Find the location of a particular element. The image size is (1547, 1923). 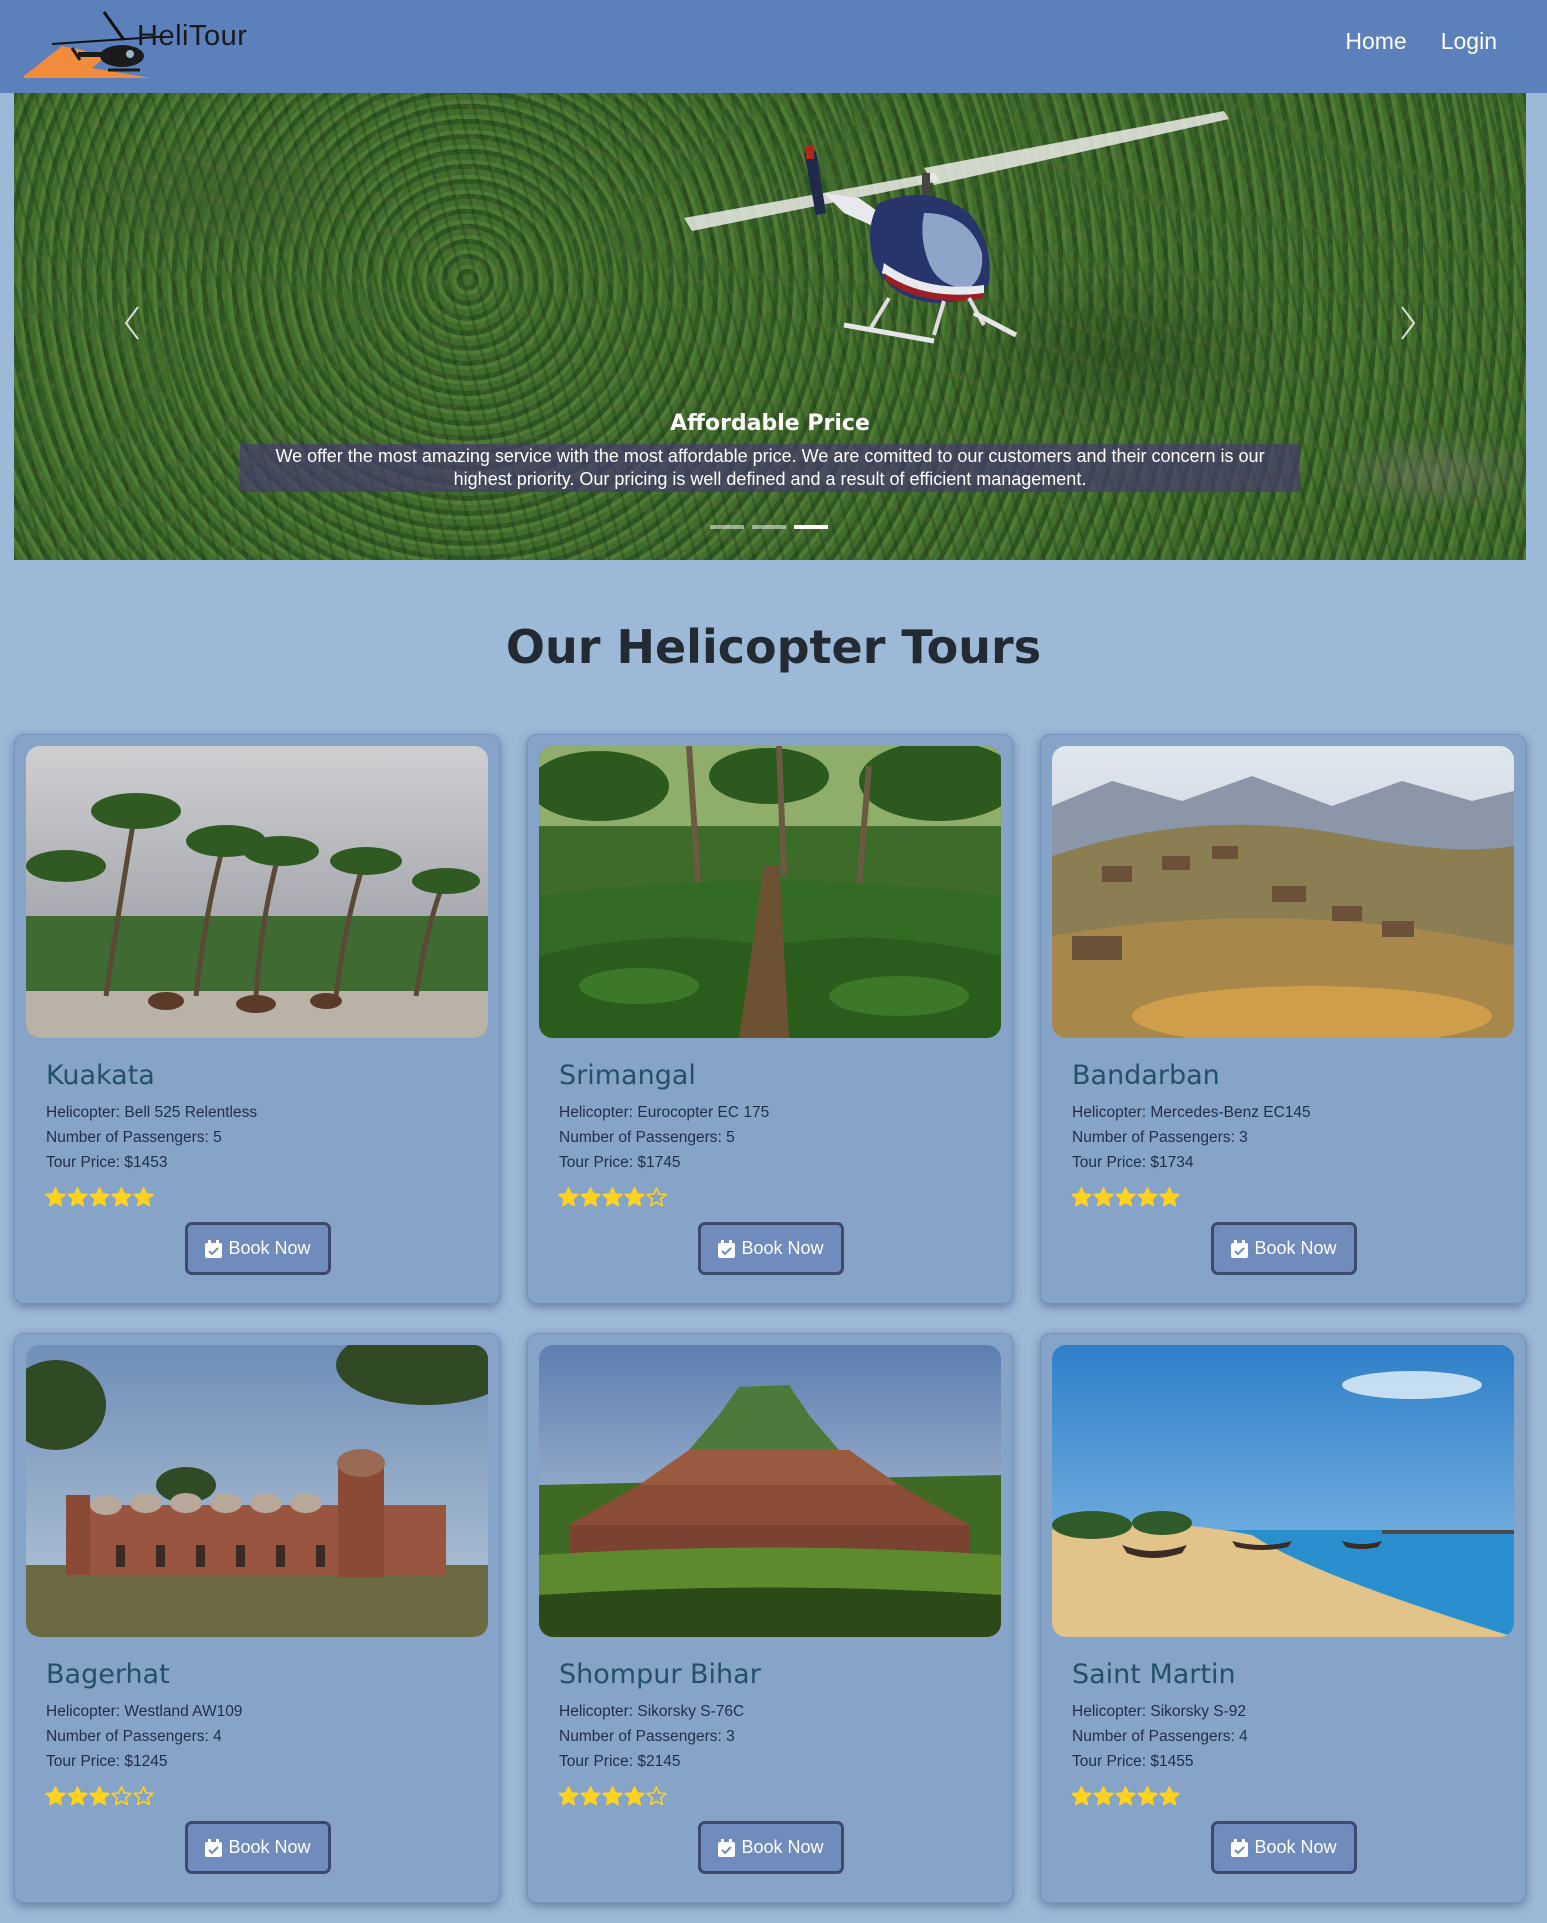

chevron-right-icon is located at coordinates (1408, 323).